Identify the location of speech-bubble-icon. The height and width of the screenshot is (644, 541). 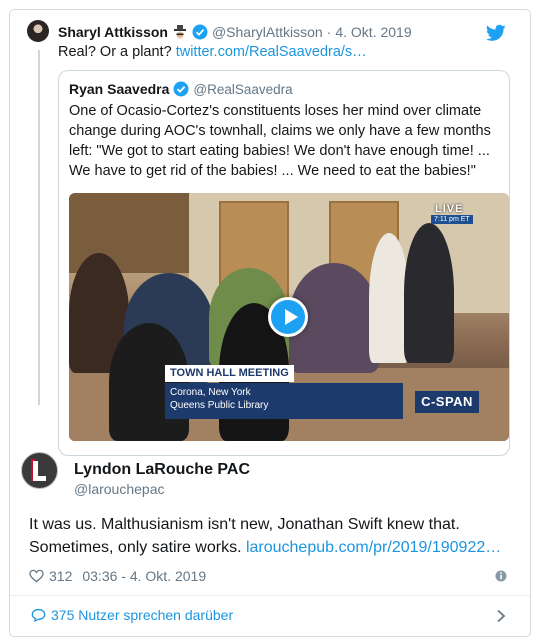
(38, 615).